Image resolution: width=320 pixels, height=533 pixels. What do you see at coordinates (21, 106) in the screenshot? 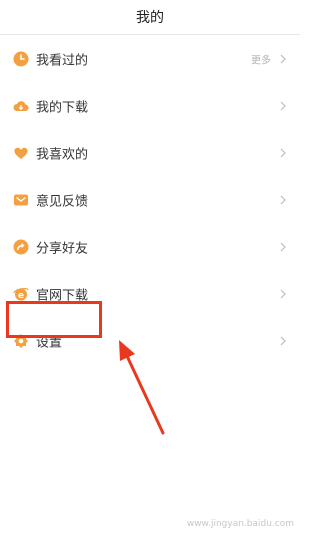
I see `cloud-download-icon` at bounding box center [21, 106].